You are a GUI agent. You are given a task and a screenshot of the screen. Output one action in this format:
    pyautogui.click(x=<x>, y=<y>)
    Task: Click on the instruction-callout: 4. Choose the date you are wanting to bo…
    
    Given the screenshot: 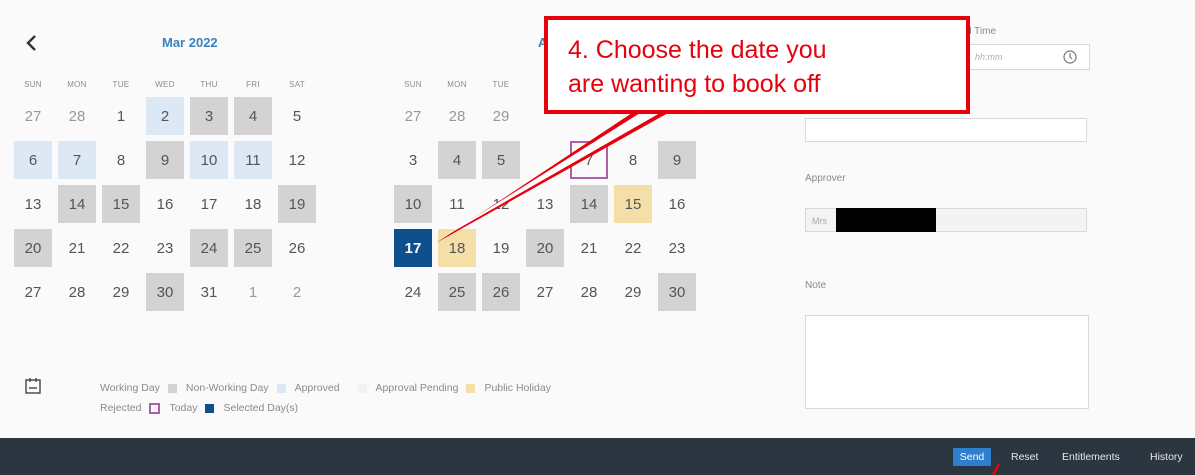 What is the action you would take?
    pyautogui.click(x=757, y=65)
    